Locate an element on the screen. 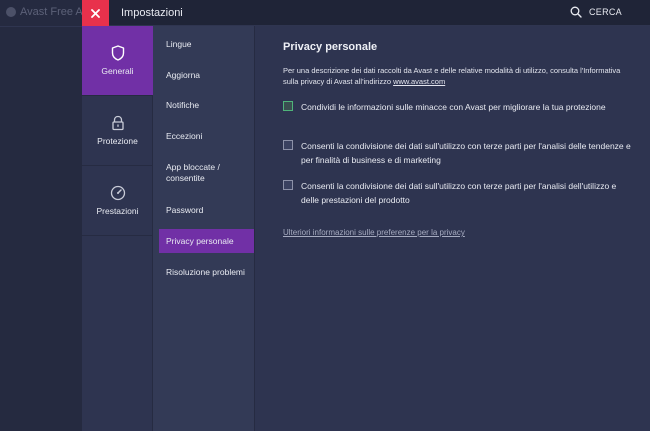 This screenshot has width=650, height=431. lock-icon is located at coordinates (117, 123).